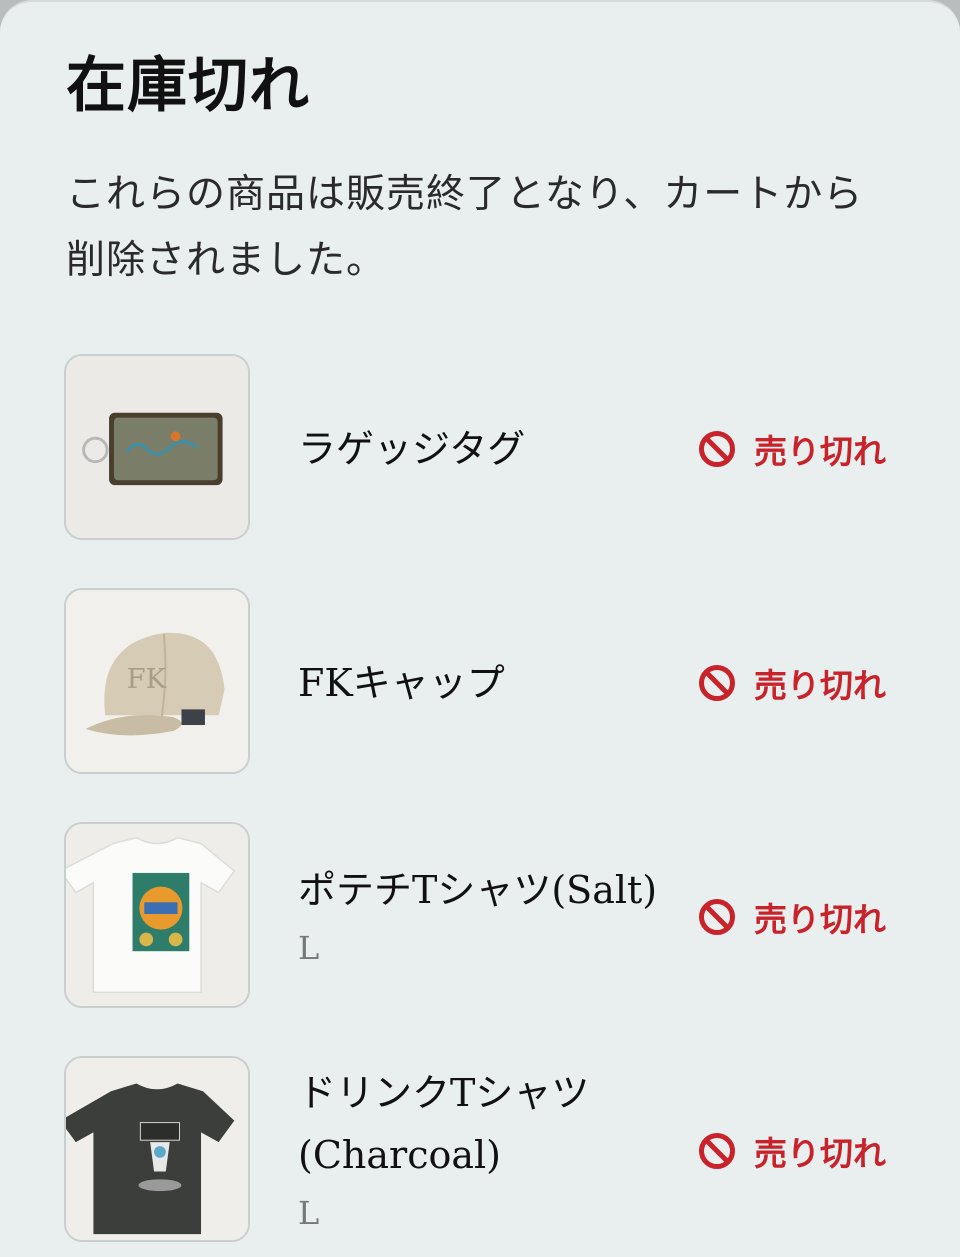 The height and width of the screenshot is (1257, 960). Describe the element at coordinates (188, 86) in the screenshot. I see `sheet-title: 在庫切れ` at that location.